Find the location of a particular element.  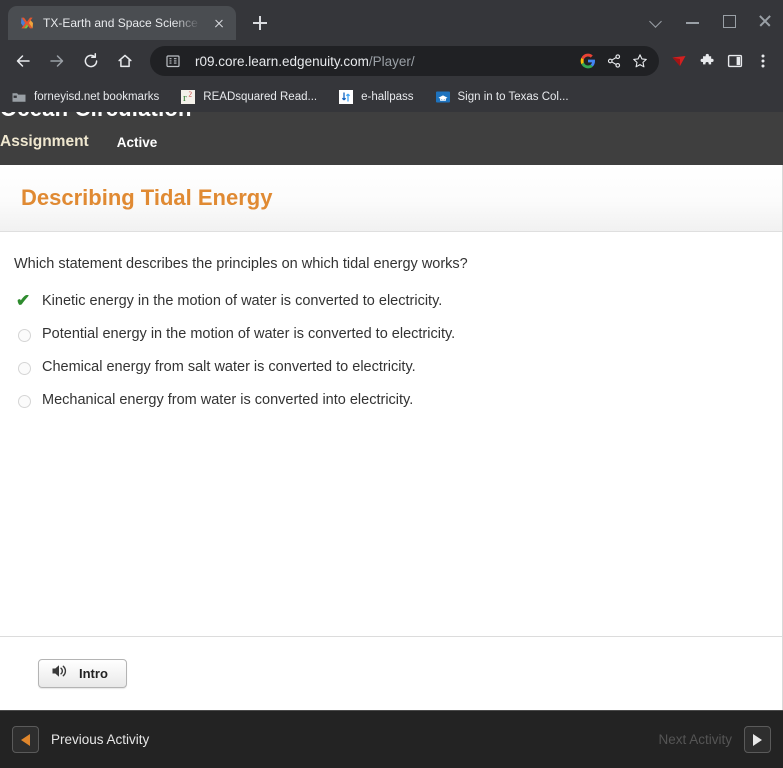

check-glyph: ✔ is located at coordinates (23, 300).